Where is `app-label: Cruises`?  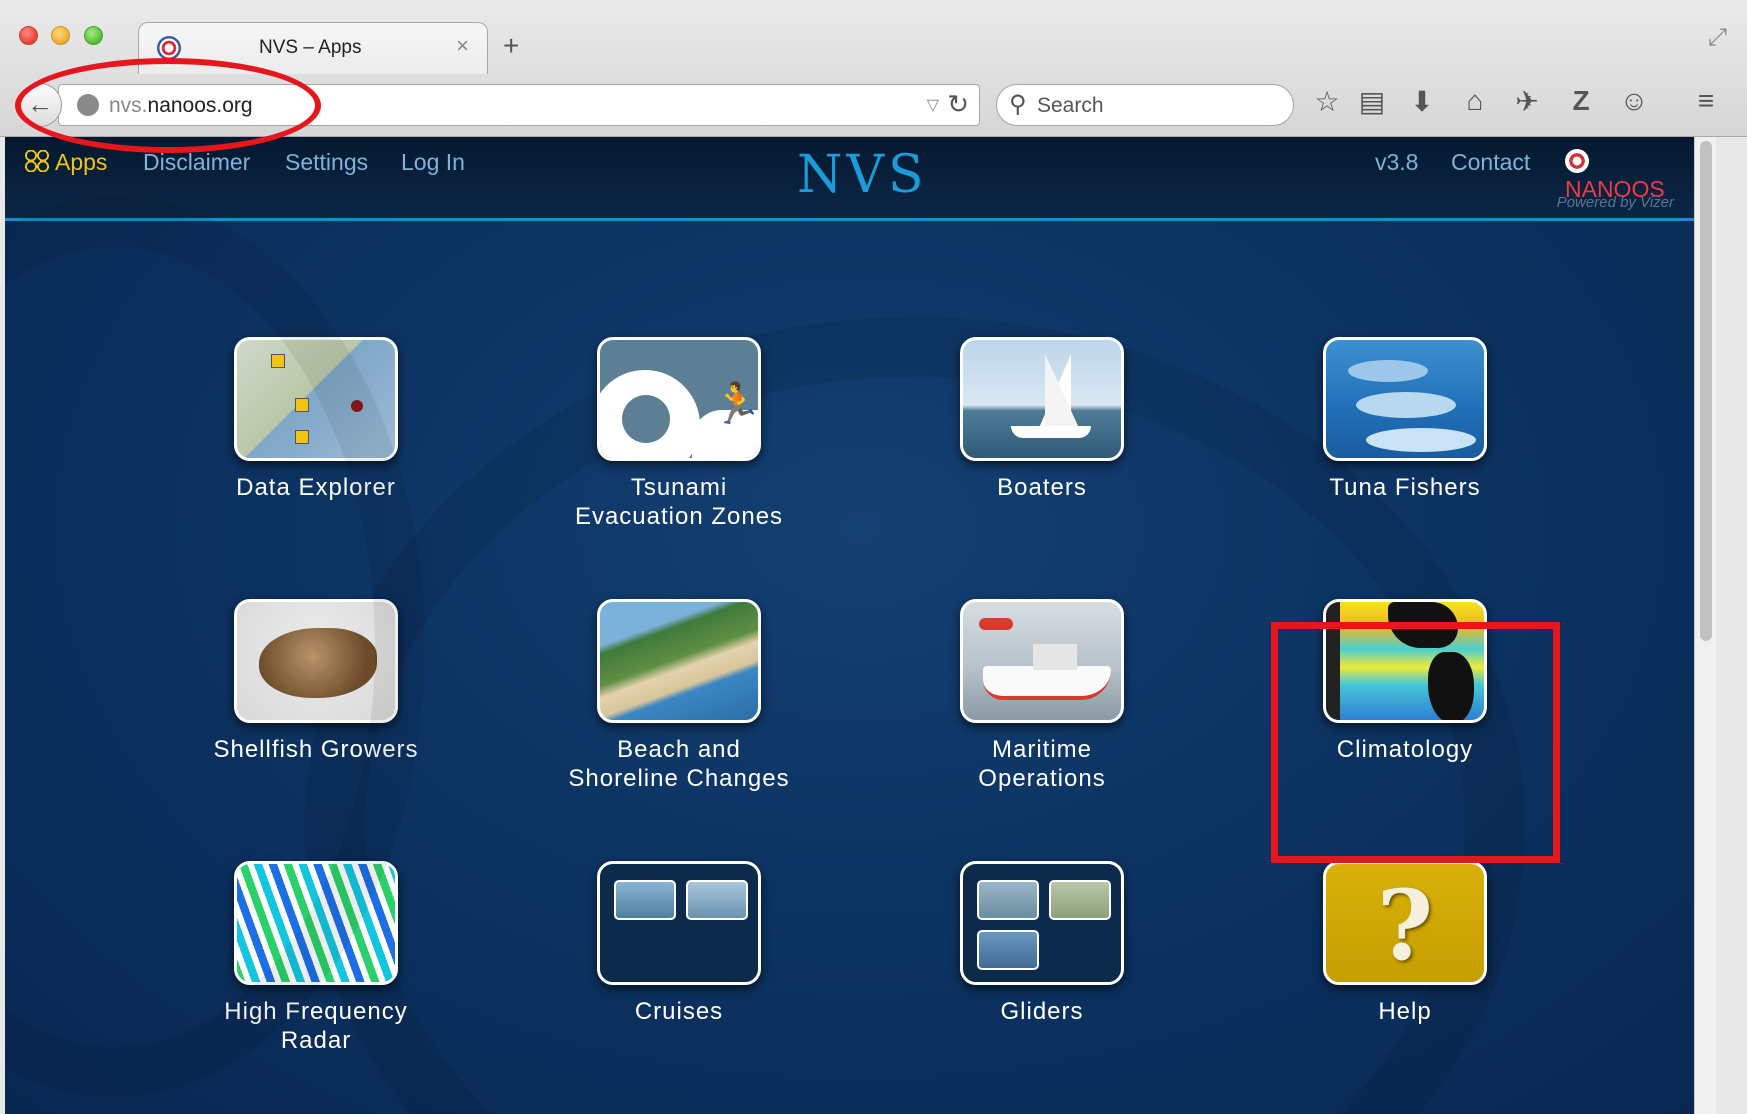 app-label: Cruises is located at coordinates (679, 1011).